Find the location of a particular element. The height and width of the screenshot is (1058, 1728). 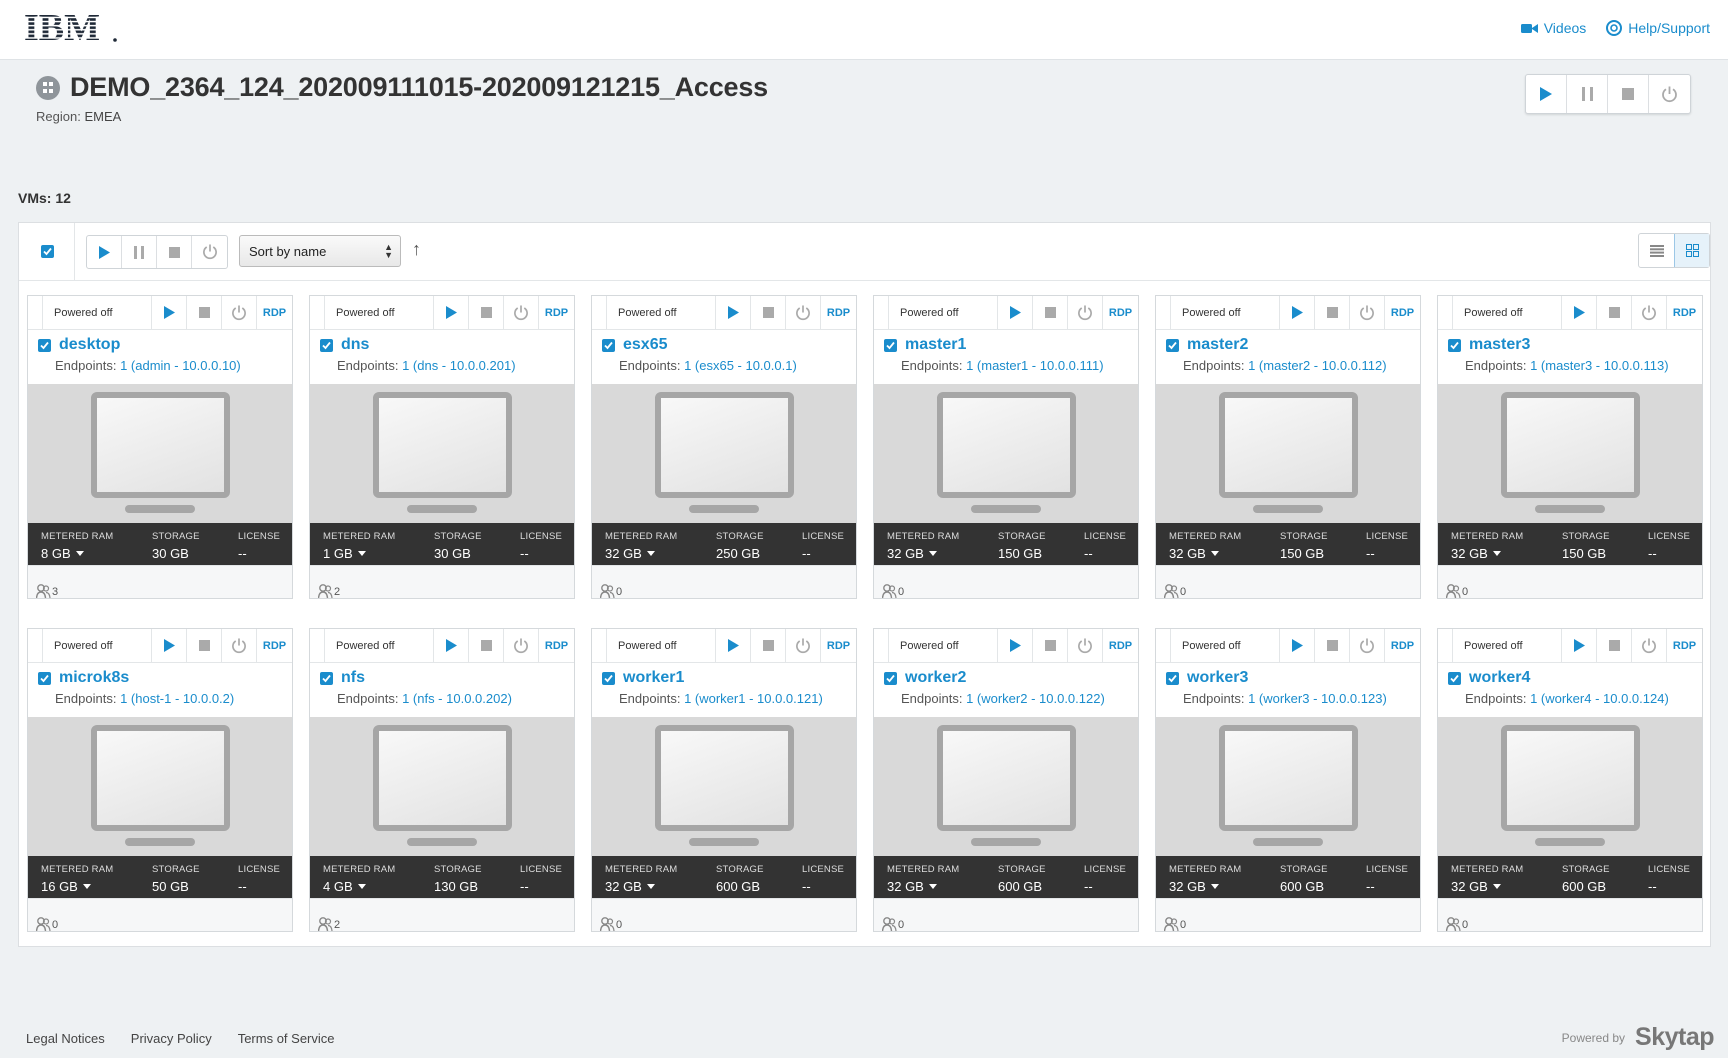

vm-name-link: nfs is located at coordinates (353, 678).